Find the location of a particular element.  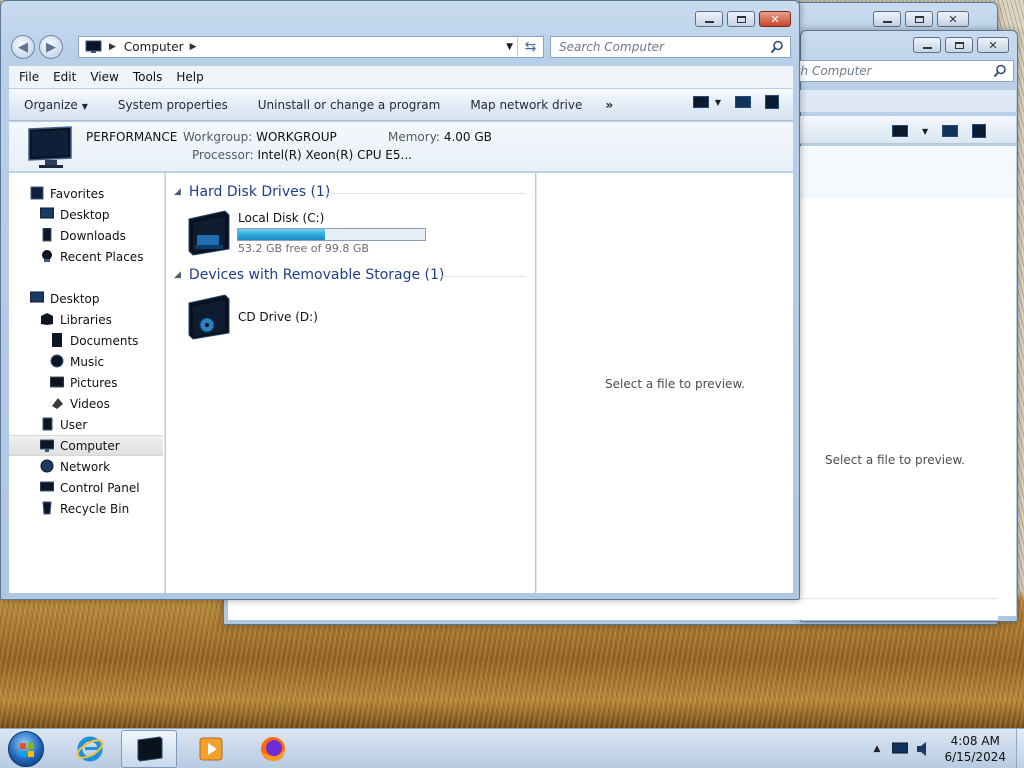

internet-explorer-icon is located at coordinates (90, 749).